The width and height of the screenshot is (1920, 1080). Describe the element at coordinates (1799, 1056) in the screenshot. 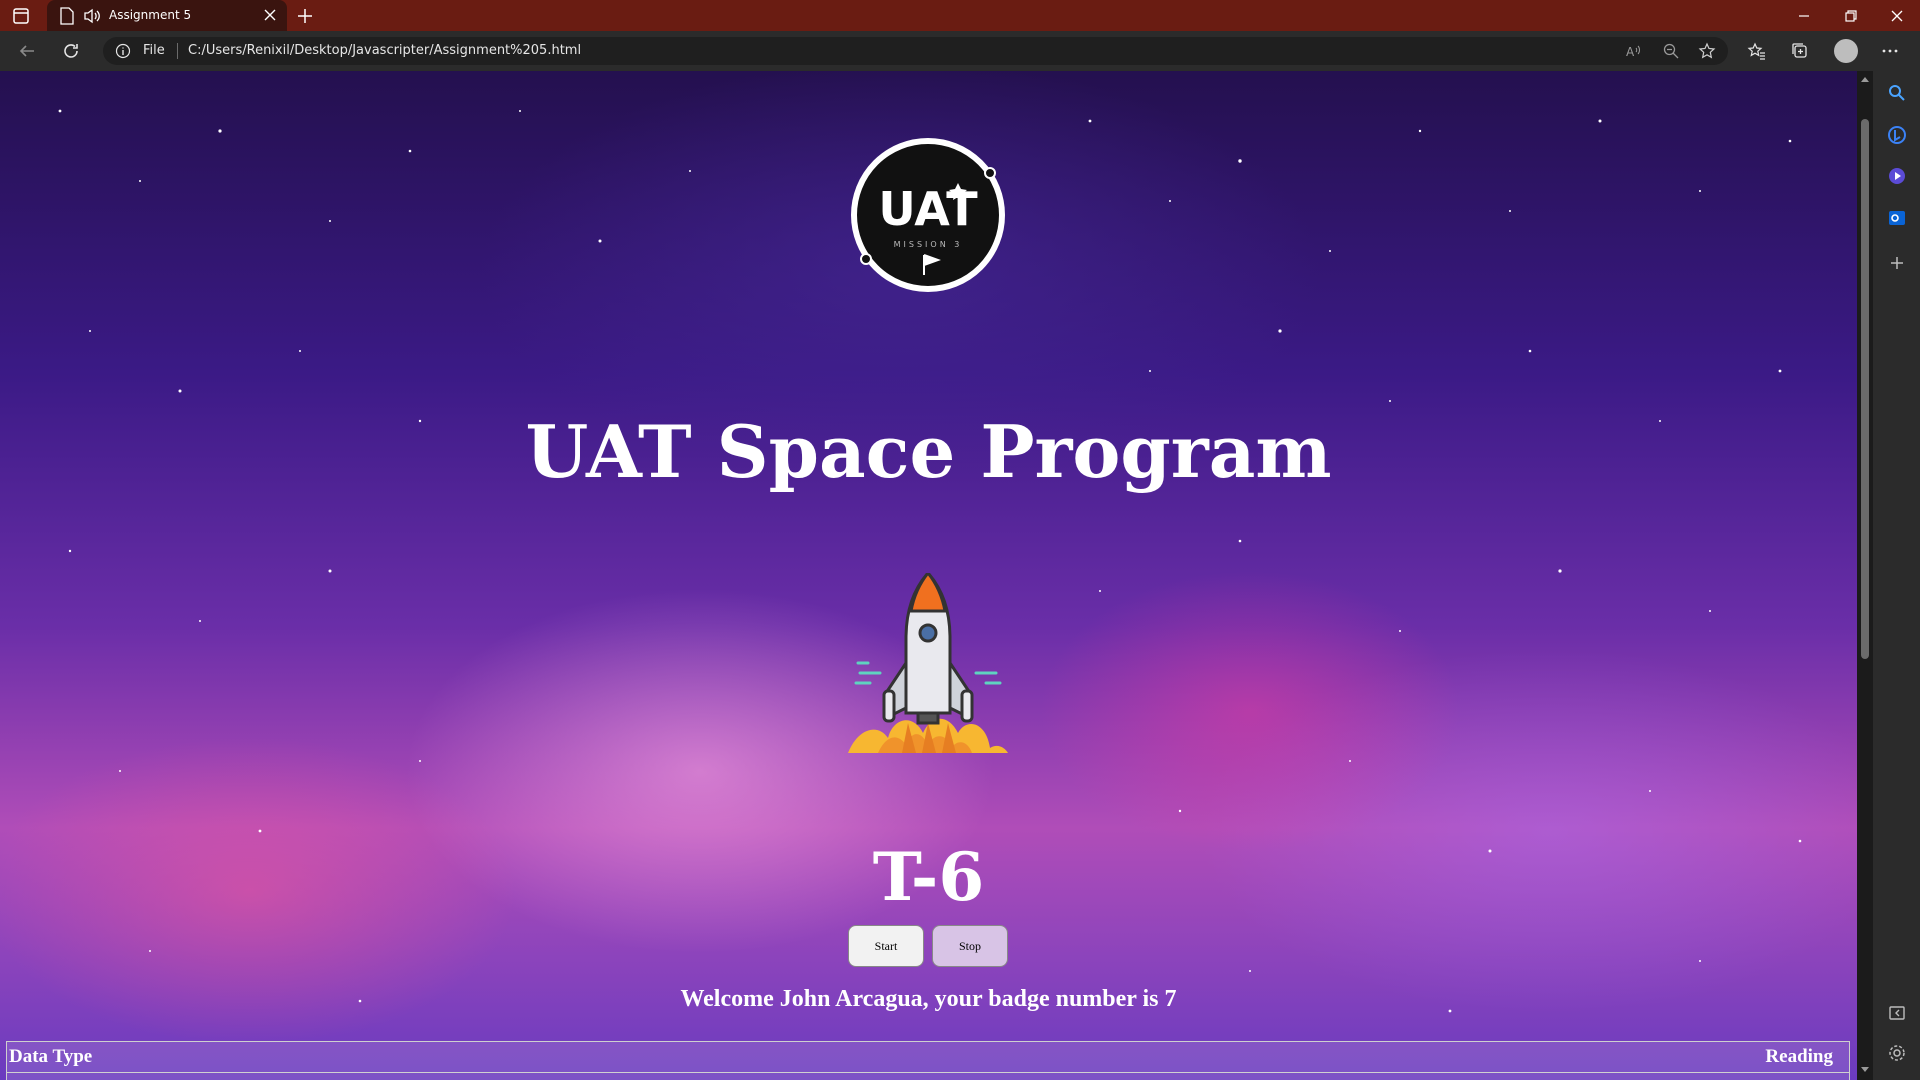

I see `header-reading: Reading` at that location.